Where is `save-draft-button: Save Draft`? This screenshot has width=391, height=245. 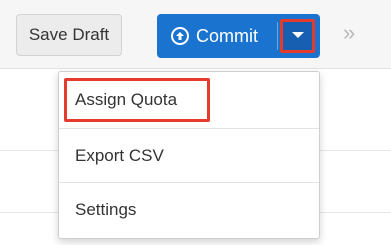
save-draft-button: Save Draft is located at coordinates (69, 35).